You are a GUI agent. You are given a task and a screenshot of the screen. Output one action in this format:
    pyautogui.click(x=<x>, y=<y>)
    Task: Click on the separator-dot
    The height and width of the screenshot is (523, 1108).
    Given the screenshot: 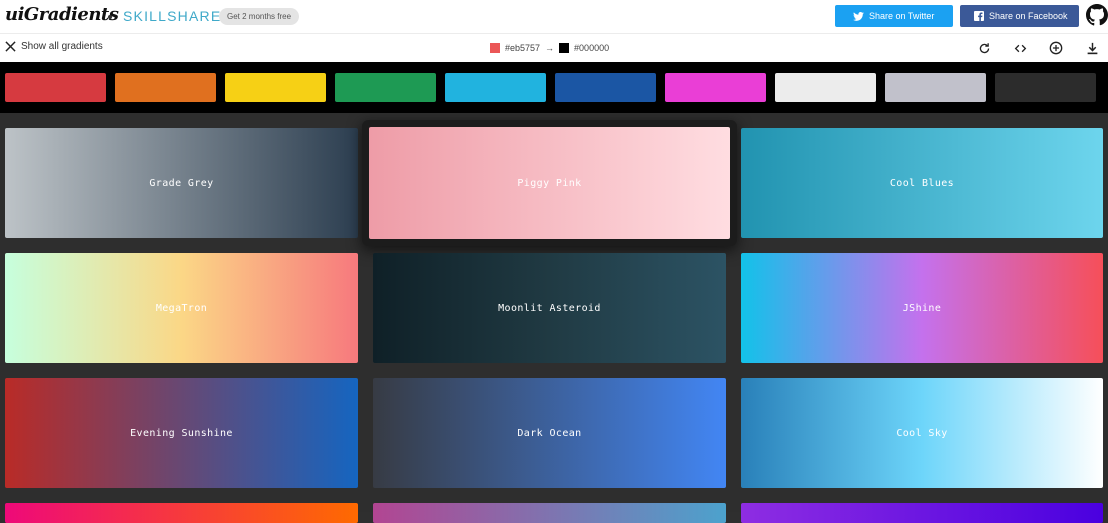 What is the action you would take?
    pyautogui.click(x=110, y=17)
    